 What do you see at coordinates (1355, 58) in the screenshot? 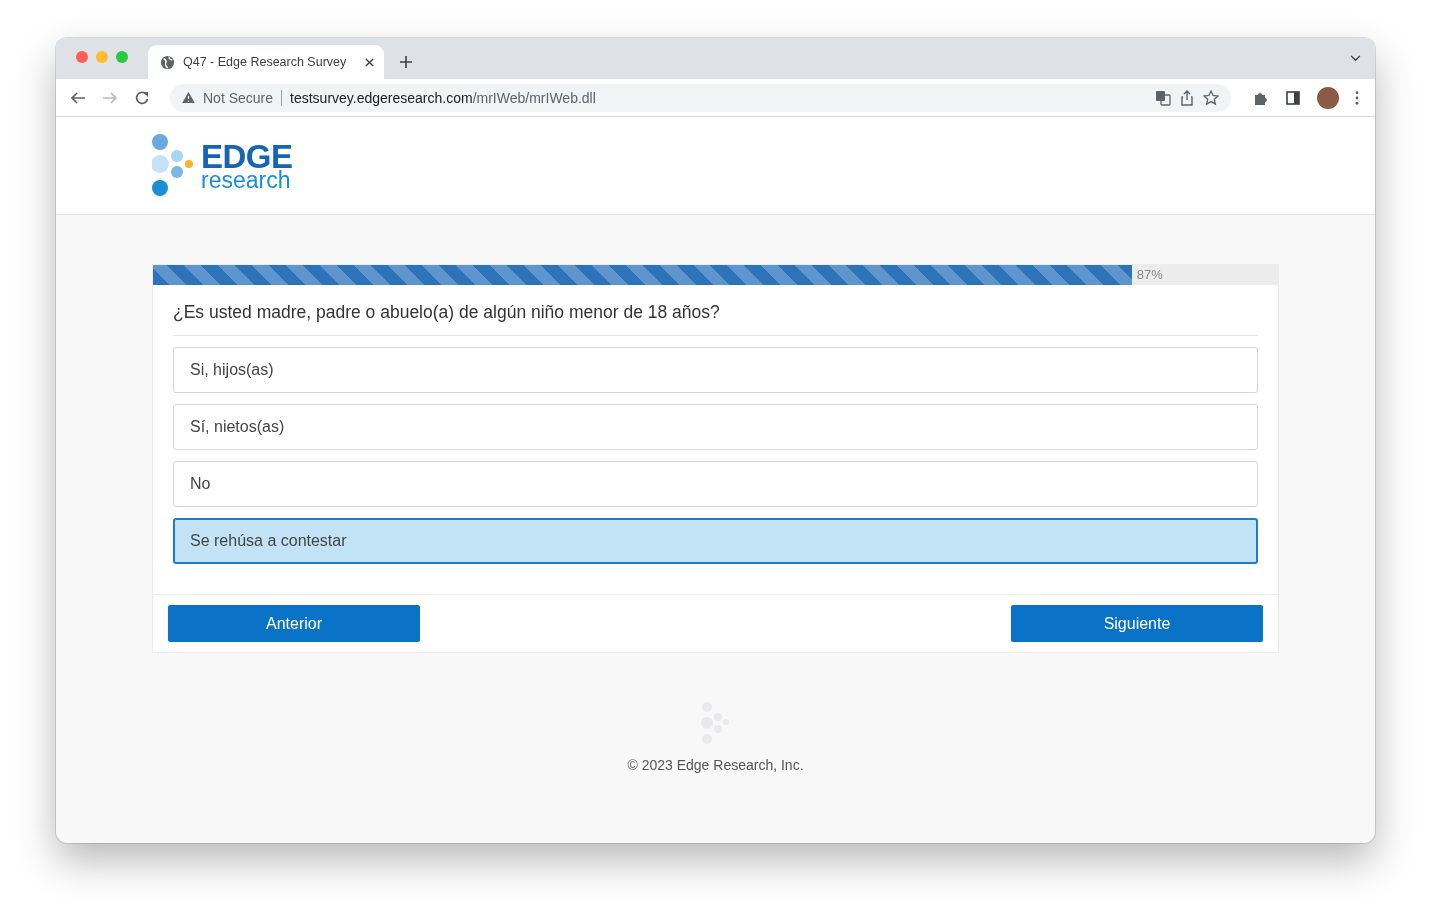
I see `chevron-down-icon` at bounding box center [1355, 58].